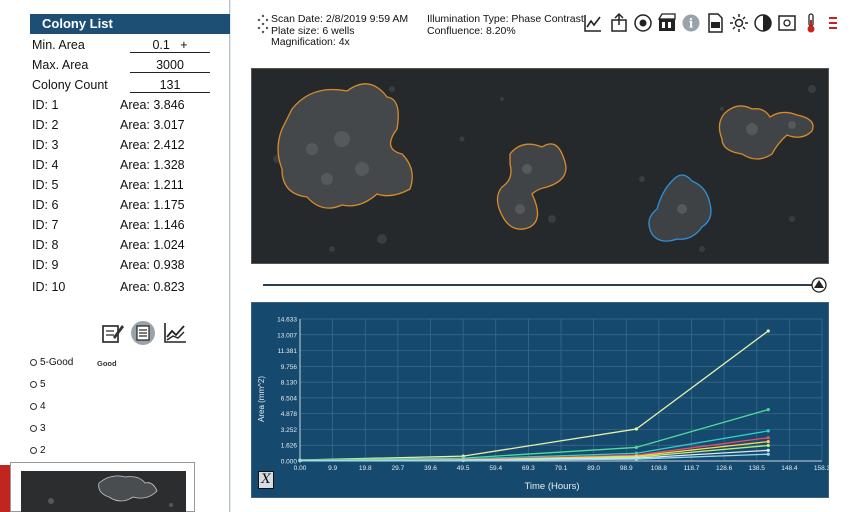 Image resolution: width=850 pixels, height=512 pixels. What do you see at coordinates (619, 23) in the screenshot?
I see `export-icon` at bounding box center [619, 23].